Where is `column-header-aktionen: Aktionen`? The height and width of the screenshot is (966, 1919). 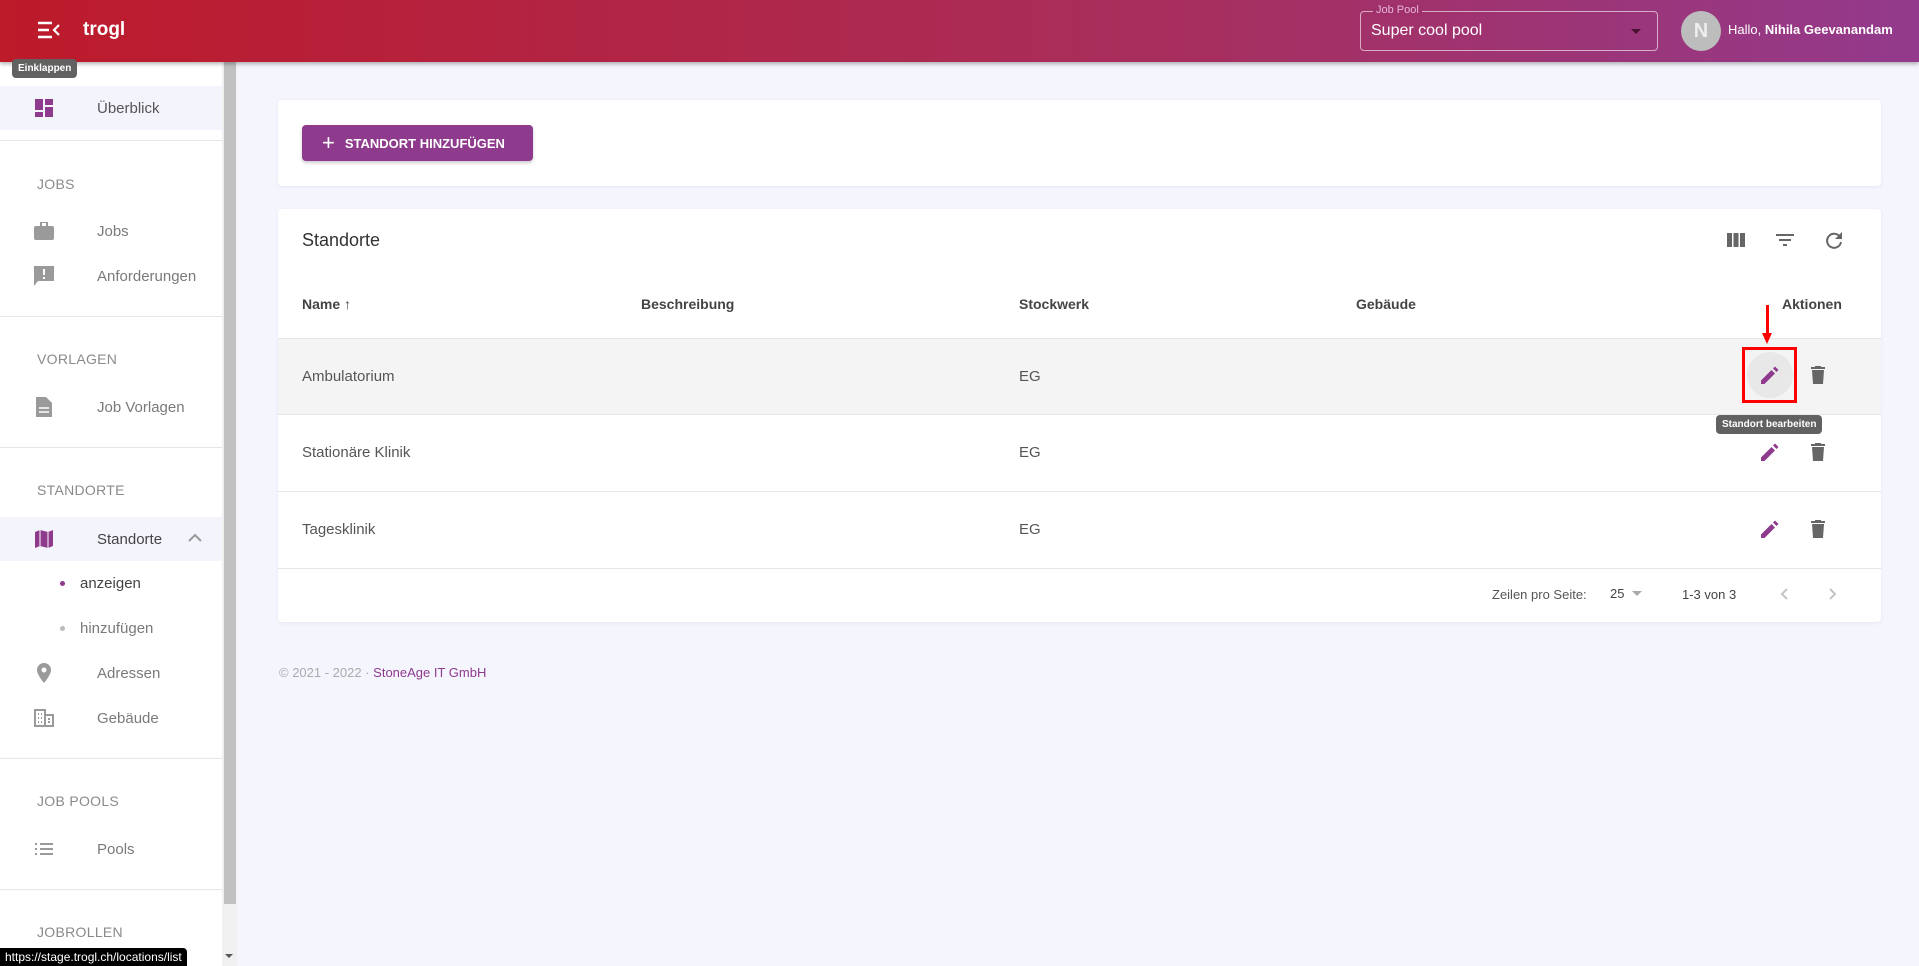
column-header-aktionen: Aktionen is located at coordinates (1812, 304).